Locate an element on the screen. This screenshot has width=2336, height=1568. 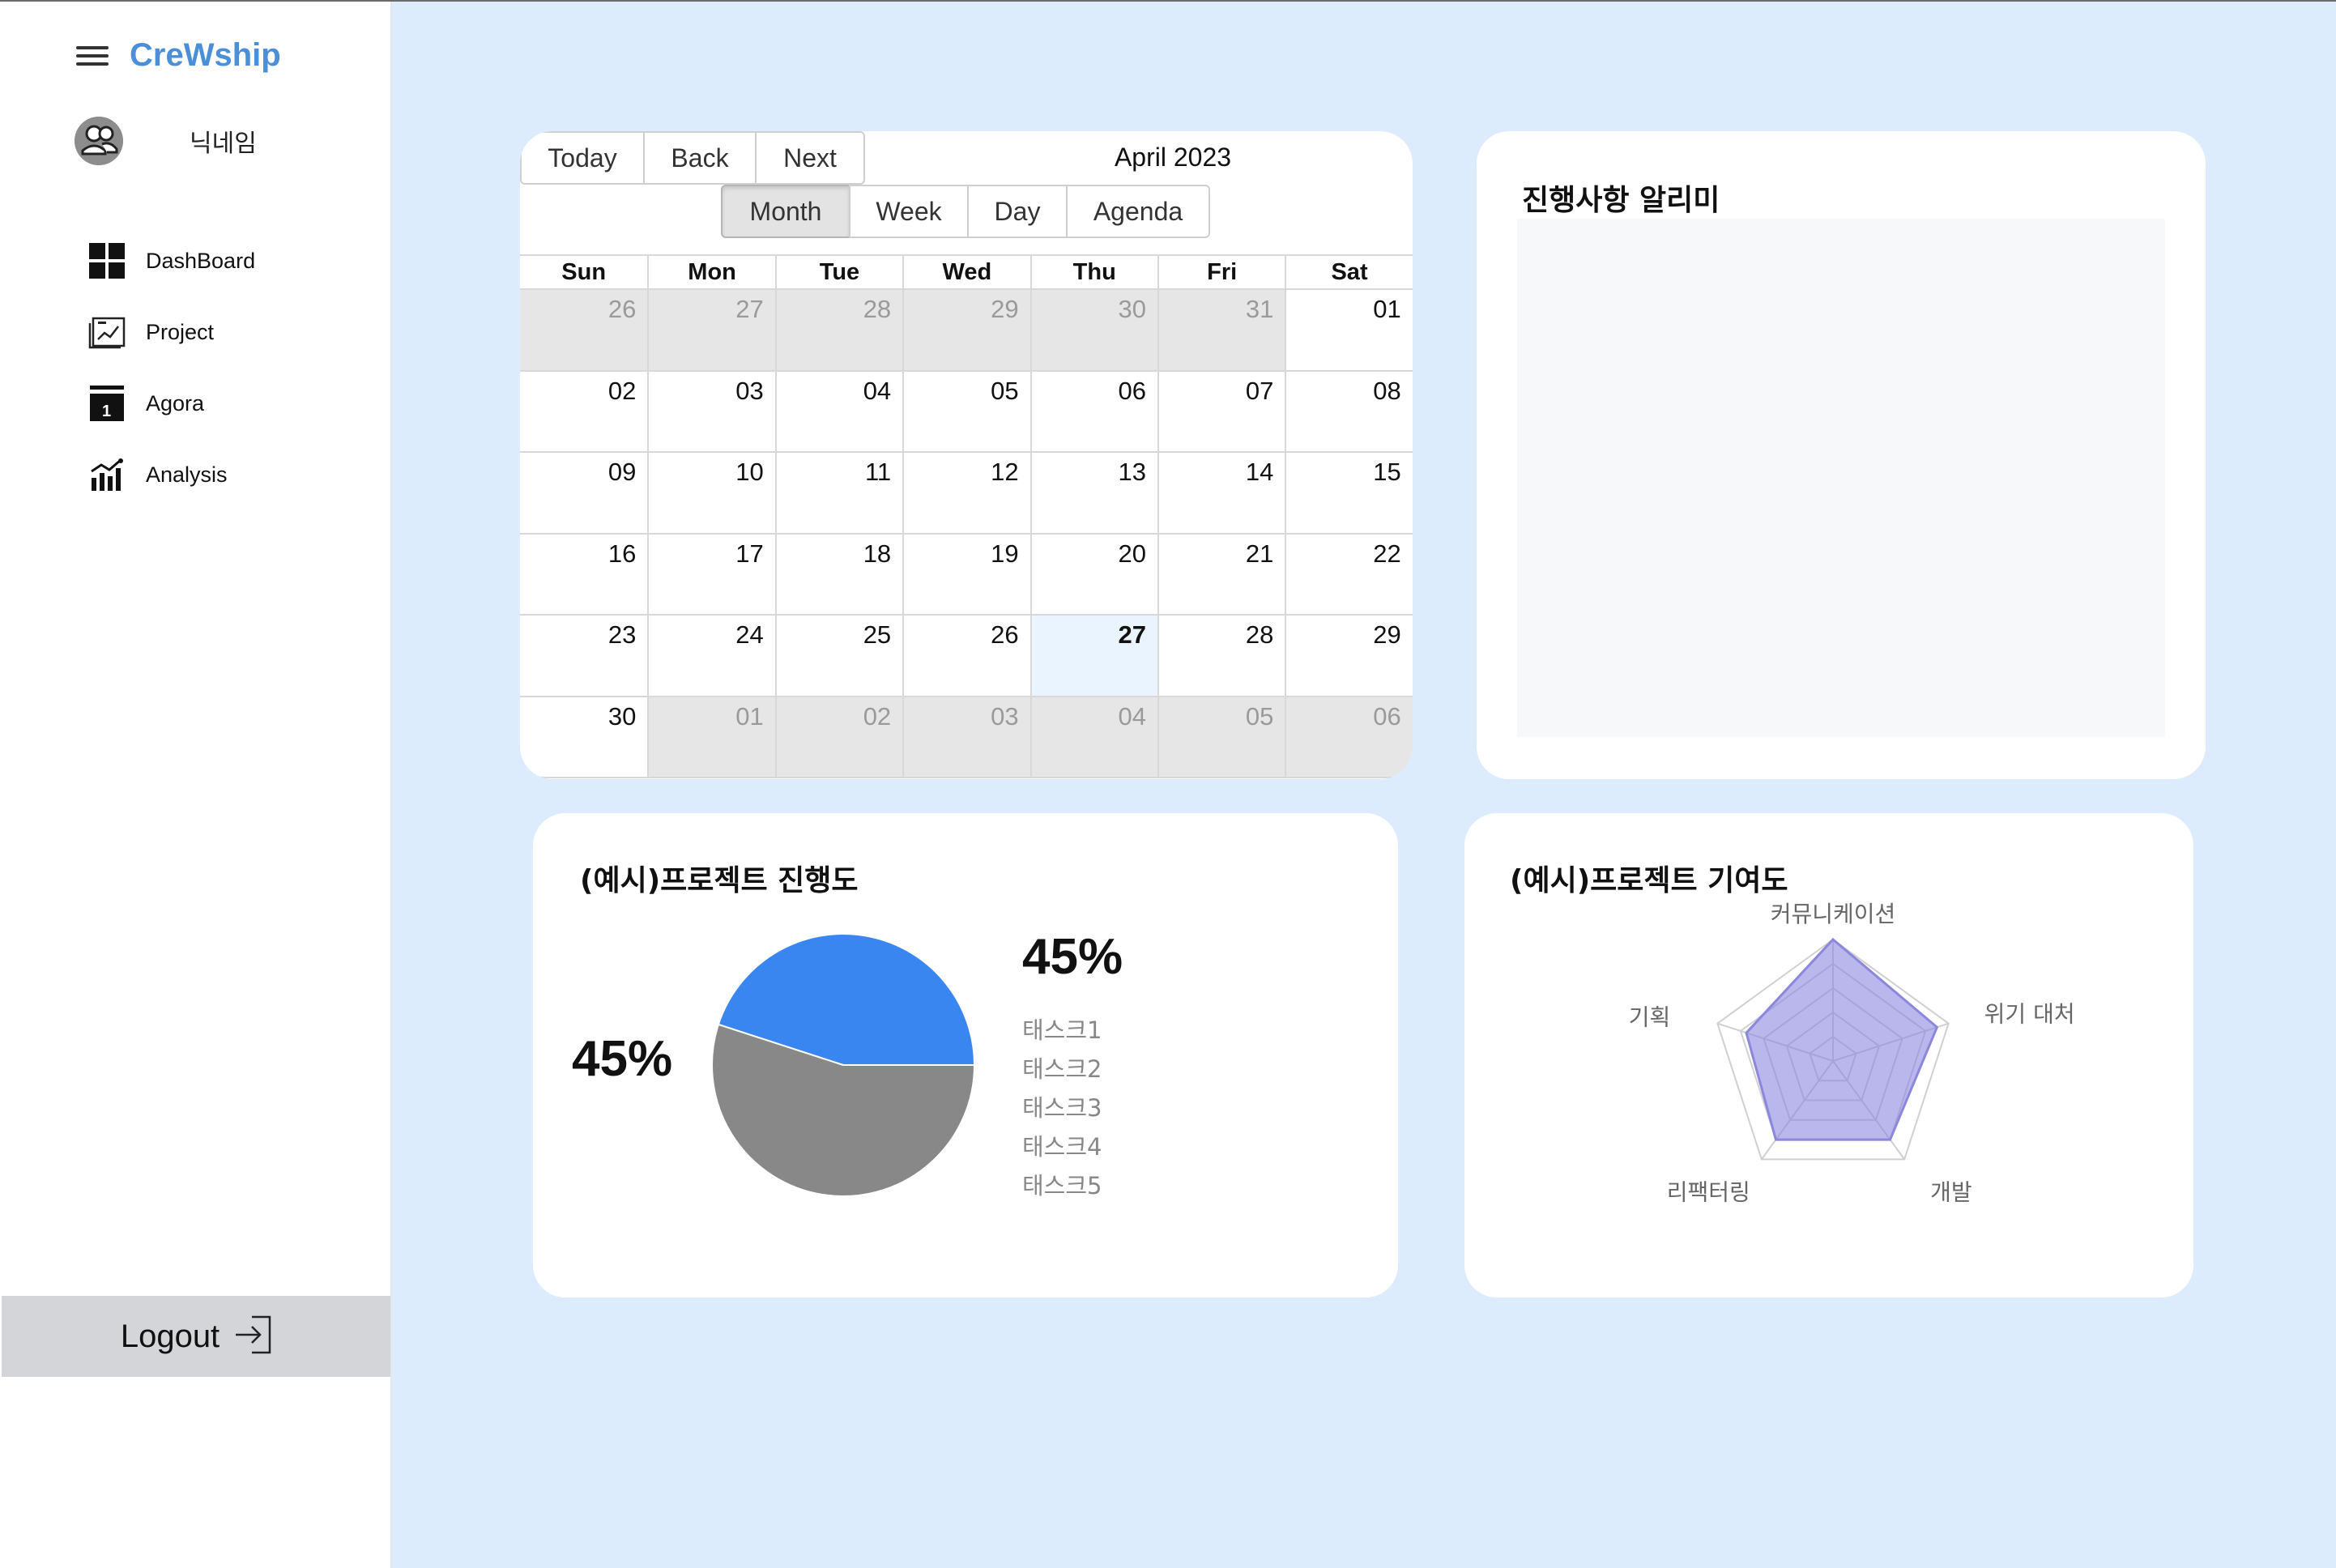
weekday-label: Fri is located at coordinates (1221, 272).